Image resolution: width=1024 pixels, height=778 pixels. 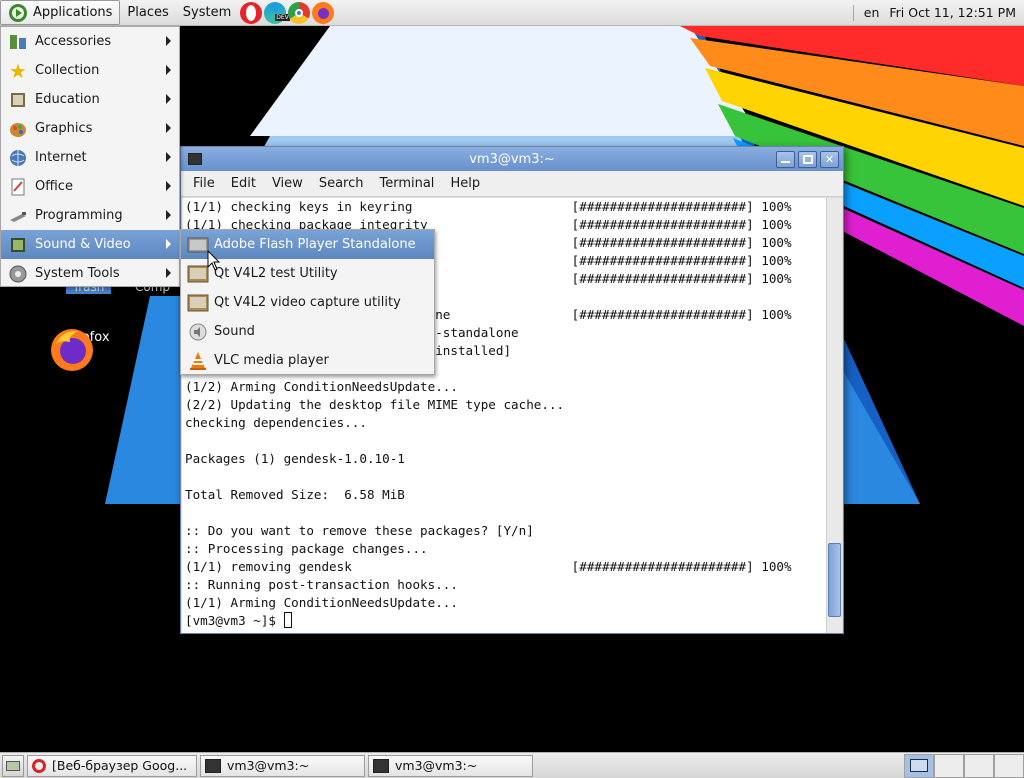 I want to click on menu-item-graphics: Graphics, so click(x=90, y=128).